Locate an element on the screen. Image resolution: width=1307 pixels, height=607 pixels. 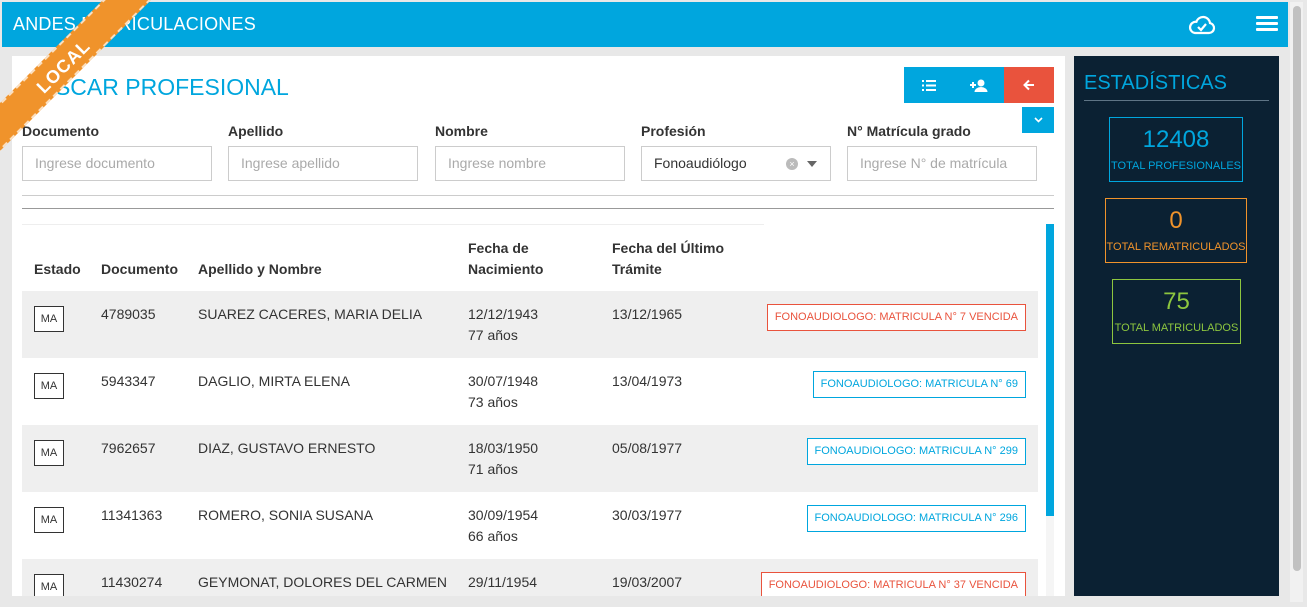
action-buttons is located at coordinates (979, 85).